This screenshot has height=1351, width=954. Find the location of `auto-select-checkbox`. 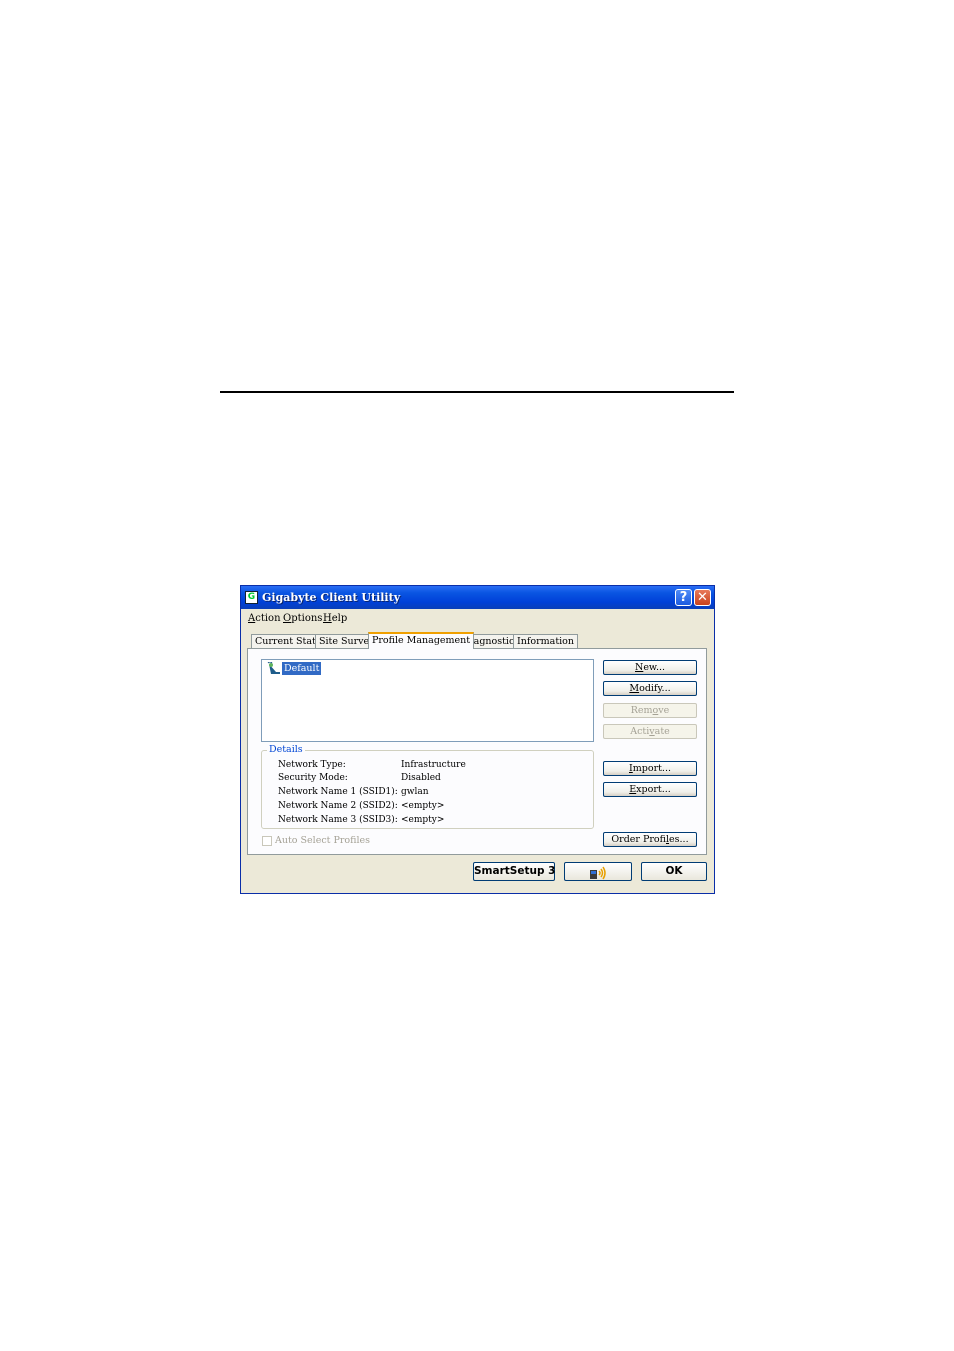

auto-select-checkbox is located at coordinates (267, 841).